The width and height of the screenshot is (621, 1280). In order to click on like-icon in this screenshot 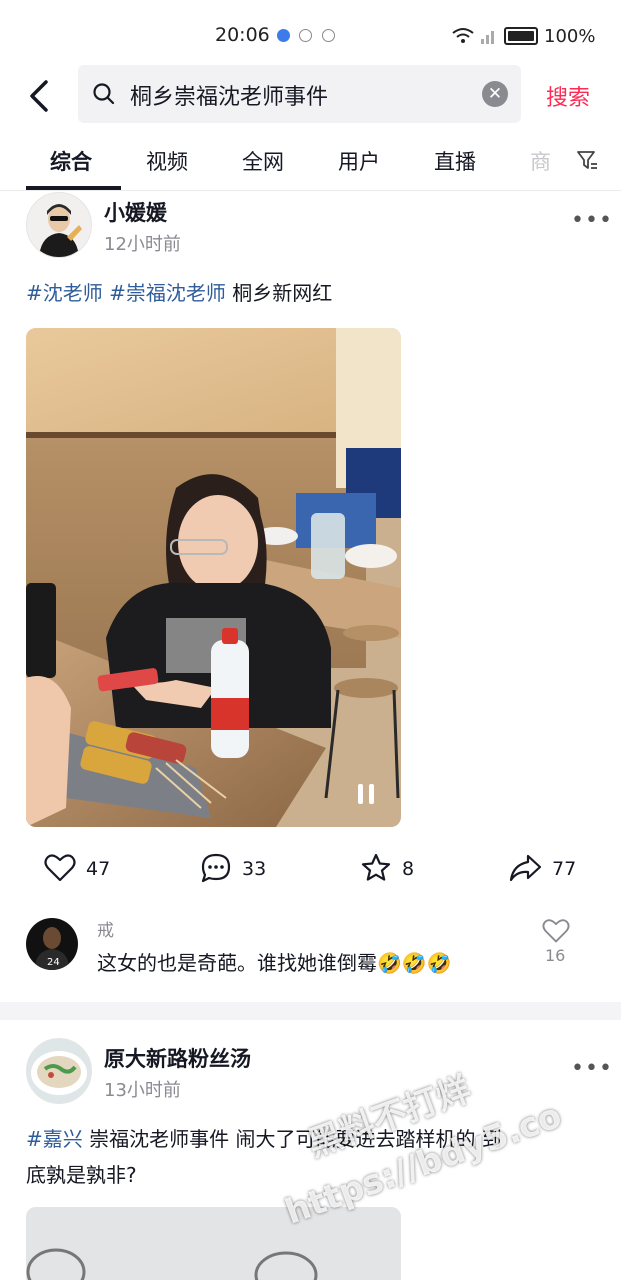, I will do `click(60, 868)`.